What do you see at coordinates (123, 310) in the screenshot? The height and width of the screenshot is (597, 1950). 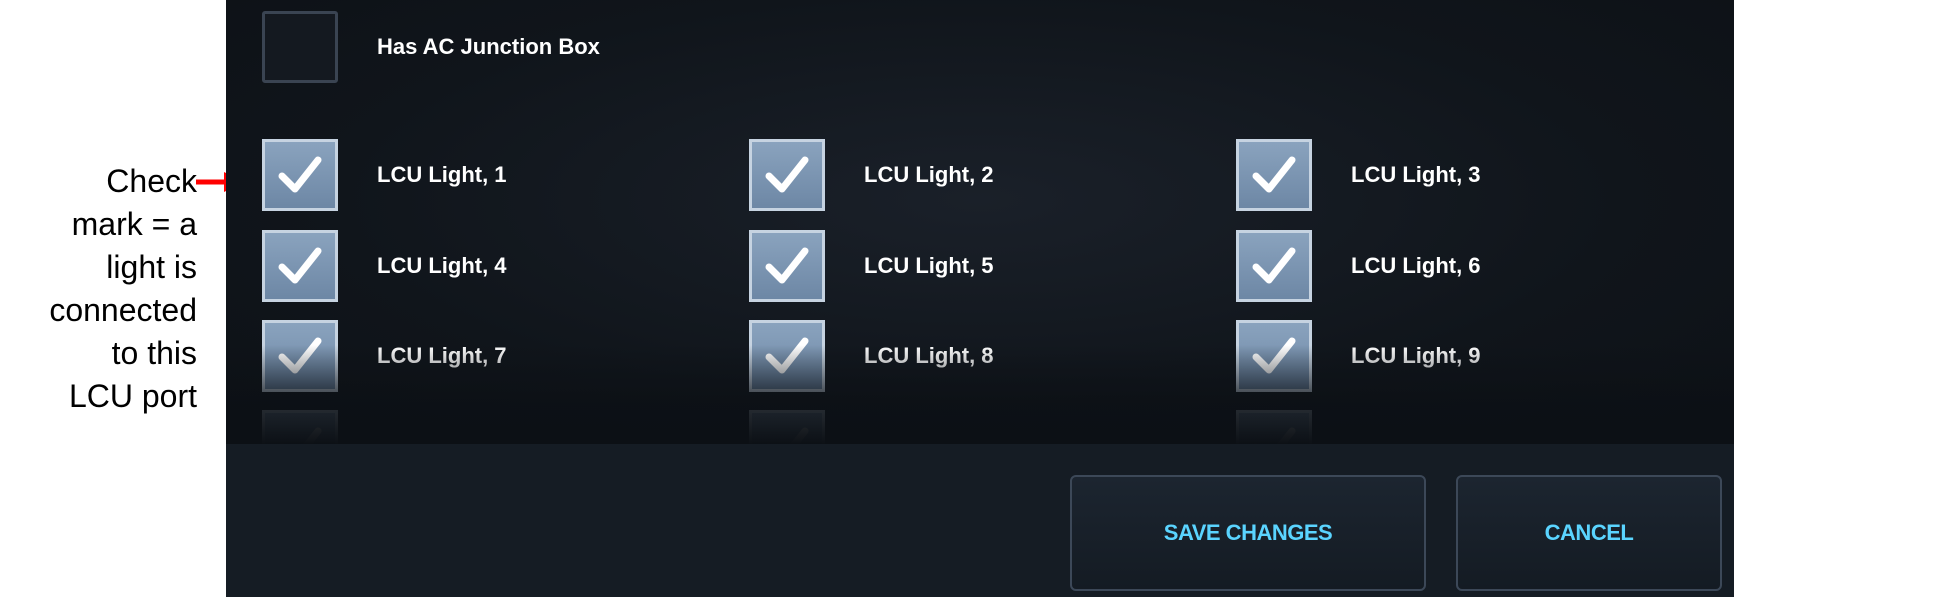 I see `annotation-line: connected` at bounding box center [123, 310].